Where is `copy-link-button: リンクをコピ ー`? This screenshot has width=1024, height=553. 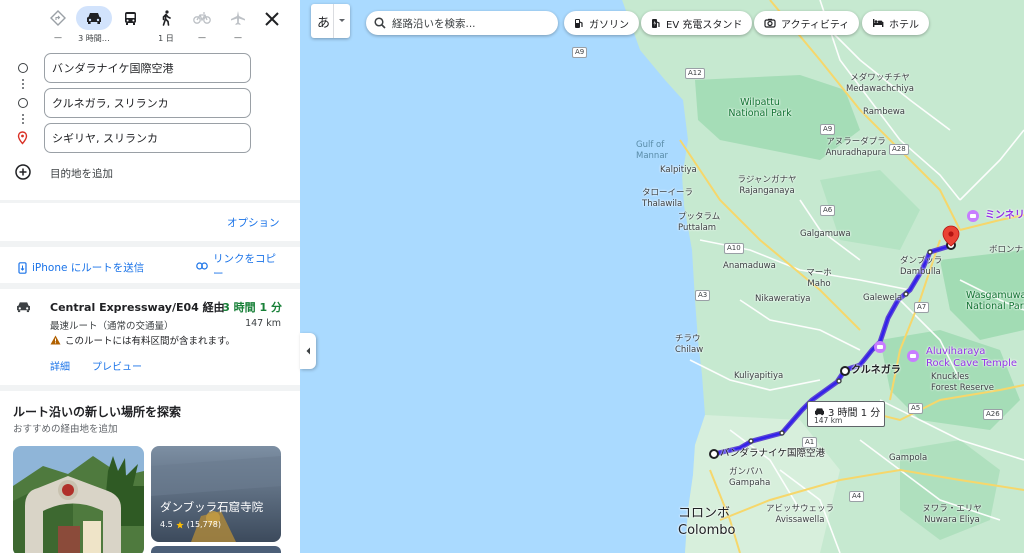 copy-link-button: リンクをコピ ー is located at coordinates (236, 267).